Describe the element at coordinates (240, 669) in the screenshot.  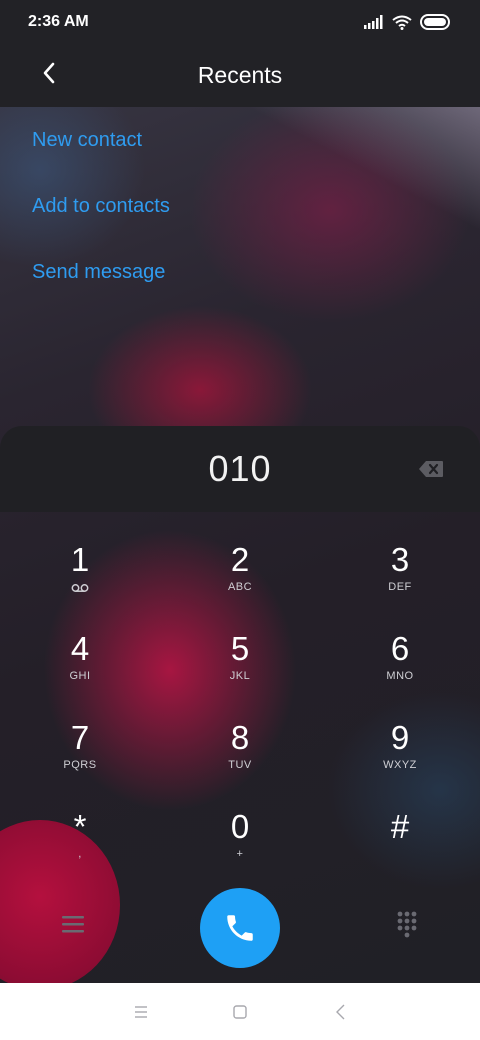
I see `key-5: 5 JKL` at that location.